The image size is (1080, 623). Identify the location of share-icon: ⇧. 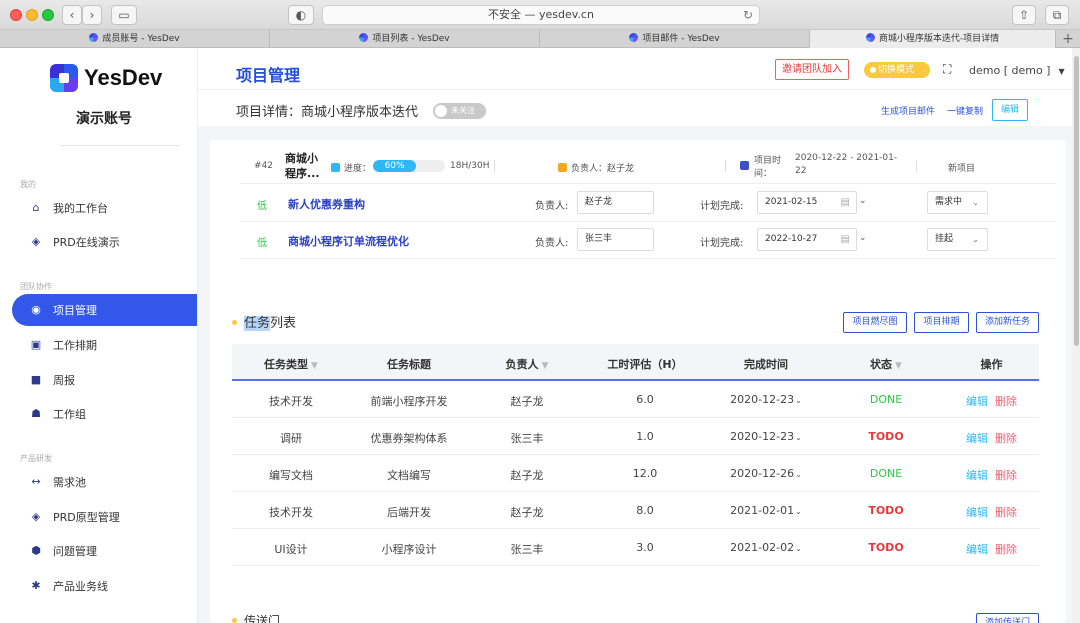
(1024, 15).